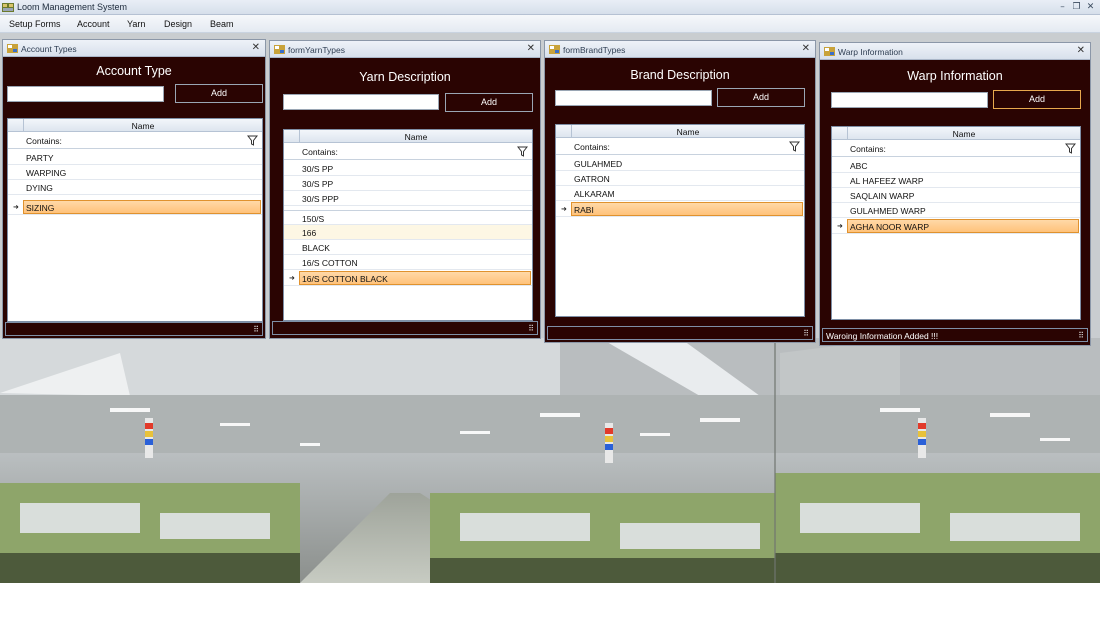 The width and height of the screenshot is (1100, 618). I want to click on minimize-button: –, so click(1062, 7).